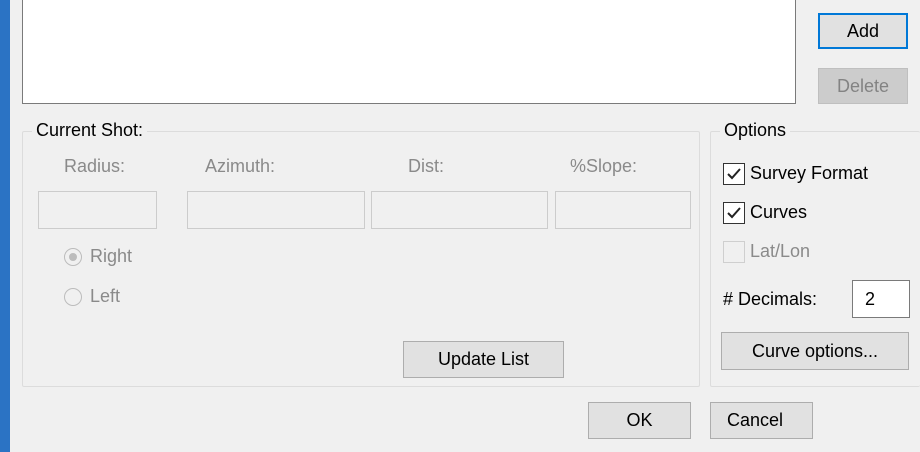  Describe the element at coordinates (111, 256) in the screenshot. I see `right-radio-label: Right` at that location.